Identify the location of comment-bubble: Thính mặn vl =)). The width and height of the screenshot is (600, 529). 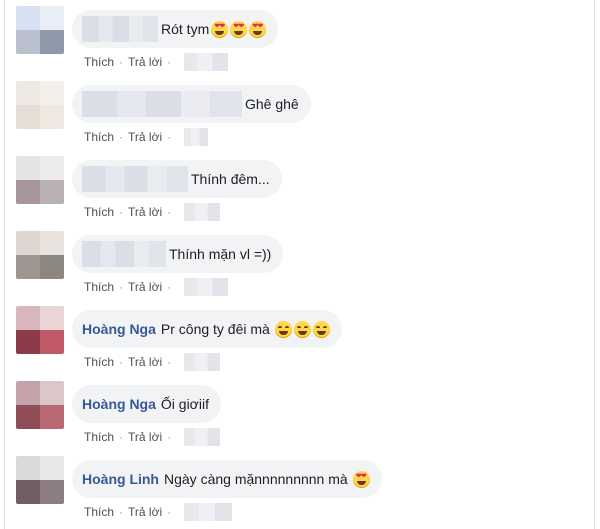
(178, 254).